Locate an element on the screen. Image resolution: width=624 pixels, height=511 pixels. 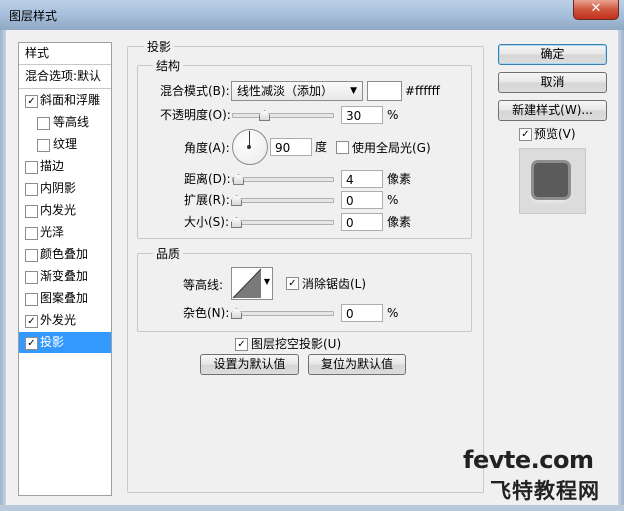
contour-picker: ▼ is located at coordinates (252, 283).